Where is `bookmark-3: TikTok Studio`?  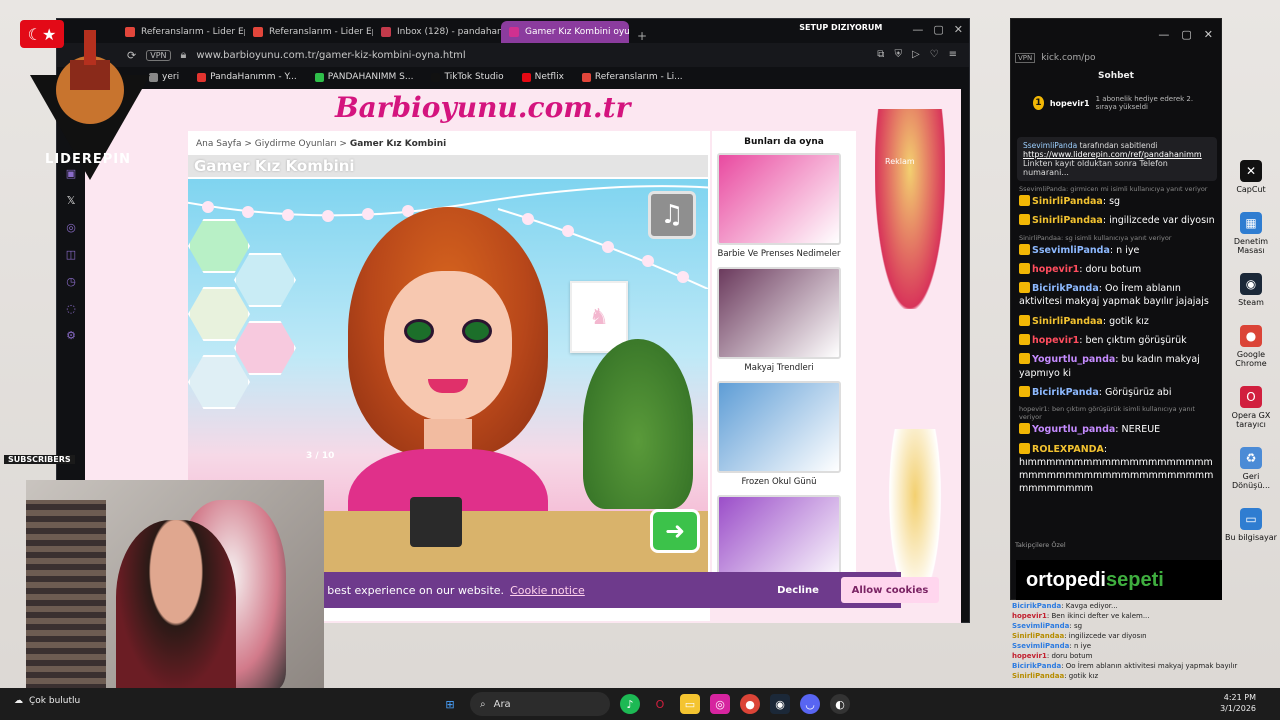
bookmark-3: TikTok Studio is located at coordinates (467, 77).